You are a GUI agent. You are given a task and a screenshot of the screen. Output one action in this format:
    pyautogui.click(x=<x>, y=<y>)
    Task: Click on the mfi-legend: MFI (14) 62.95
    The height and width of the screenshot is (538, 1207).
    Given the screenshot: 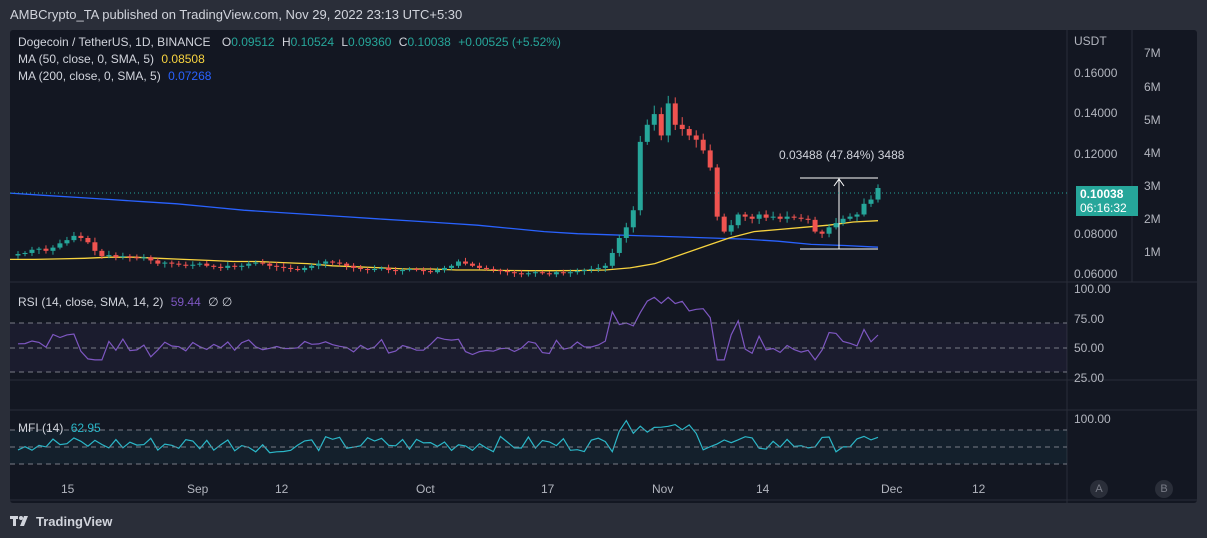 What is the action you would take?
    pyautogui.click(x=59, y=428)
    